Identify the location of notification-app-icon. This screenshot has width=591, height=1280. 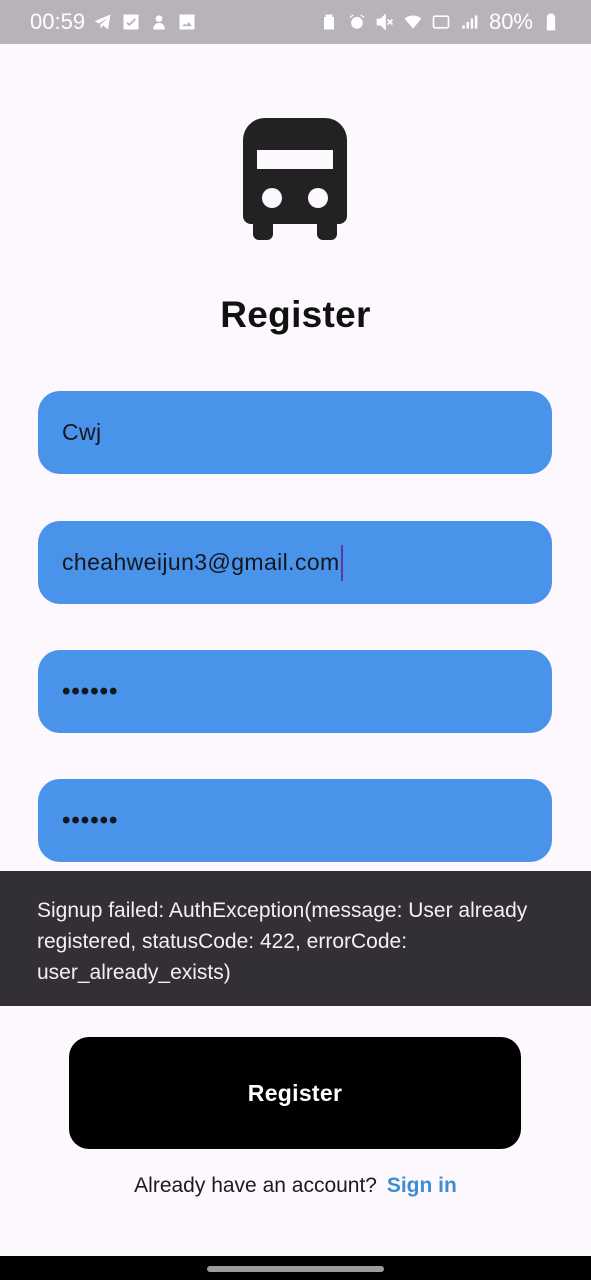
(159, 22).